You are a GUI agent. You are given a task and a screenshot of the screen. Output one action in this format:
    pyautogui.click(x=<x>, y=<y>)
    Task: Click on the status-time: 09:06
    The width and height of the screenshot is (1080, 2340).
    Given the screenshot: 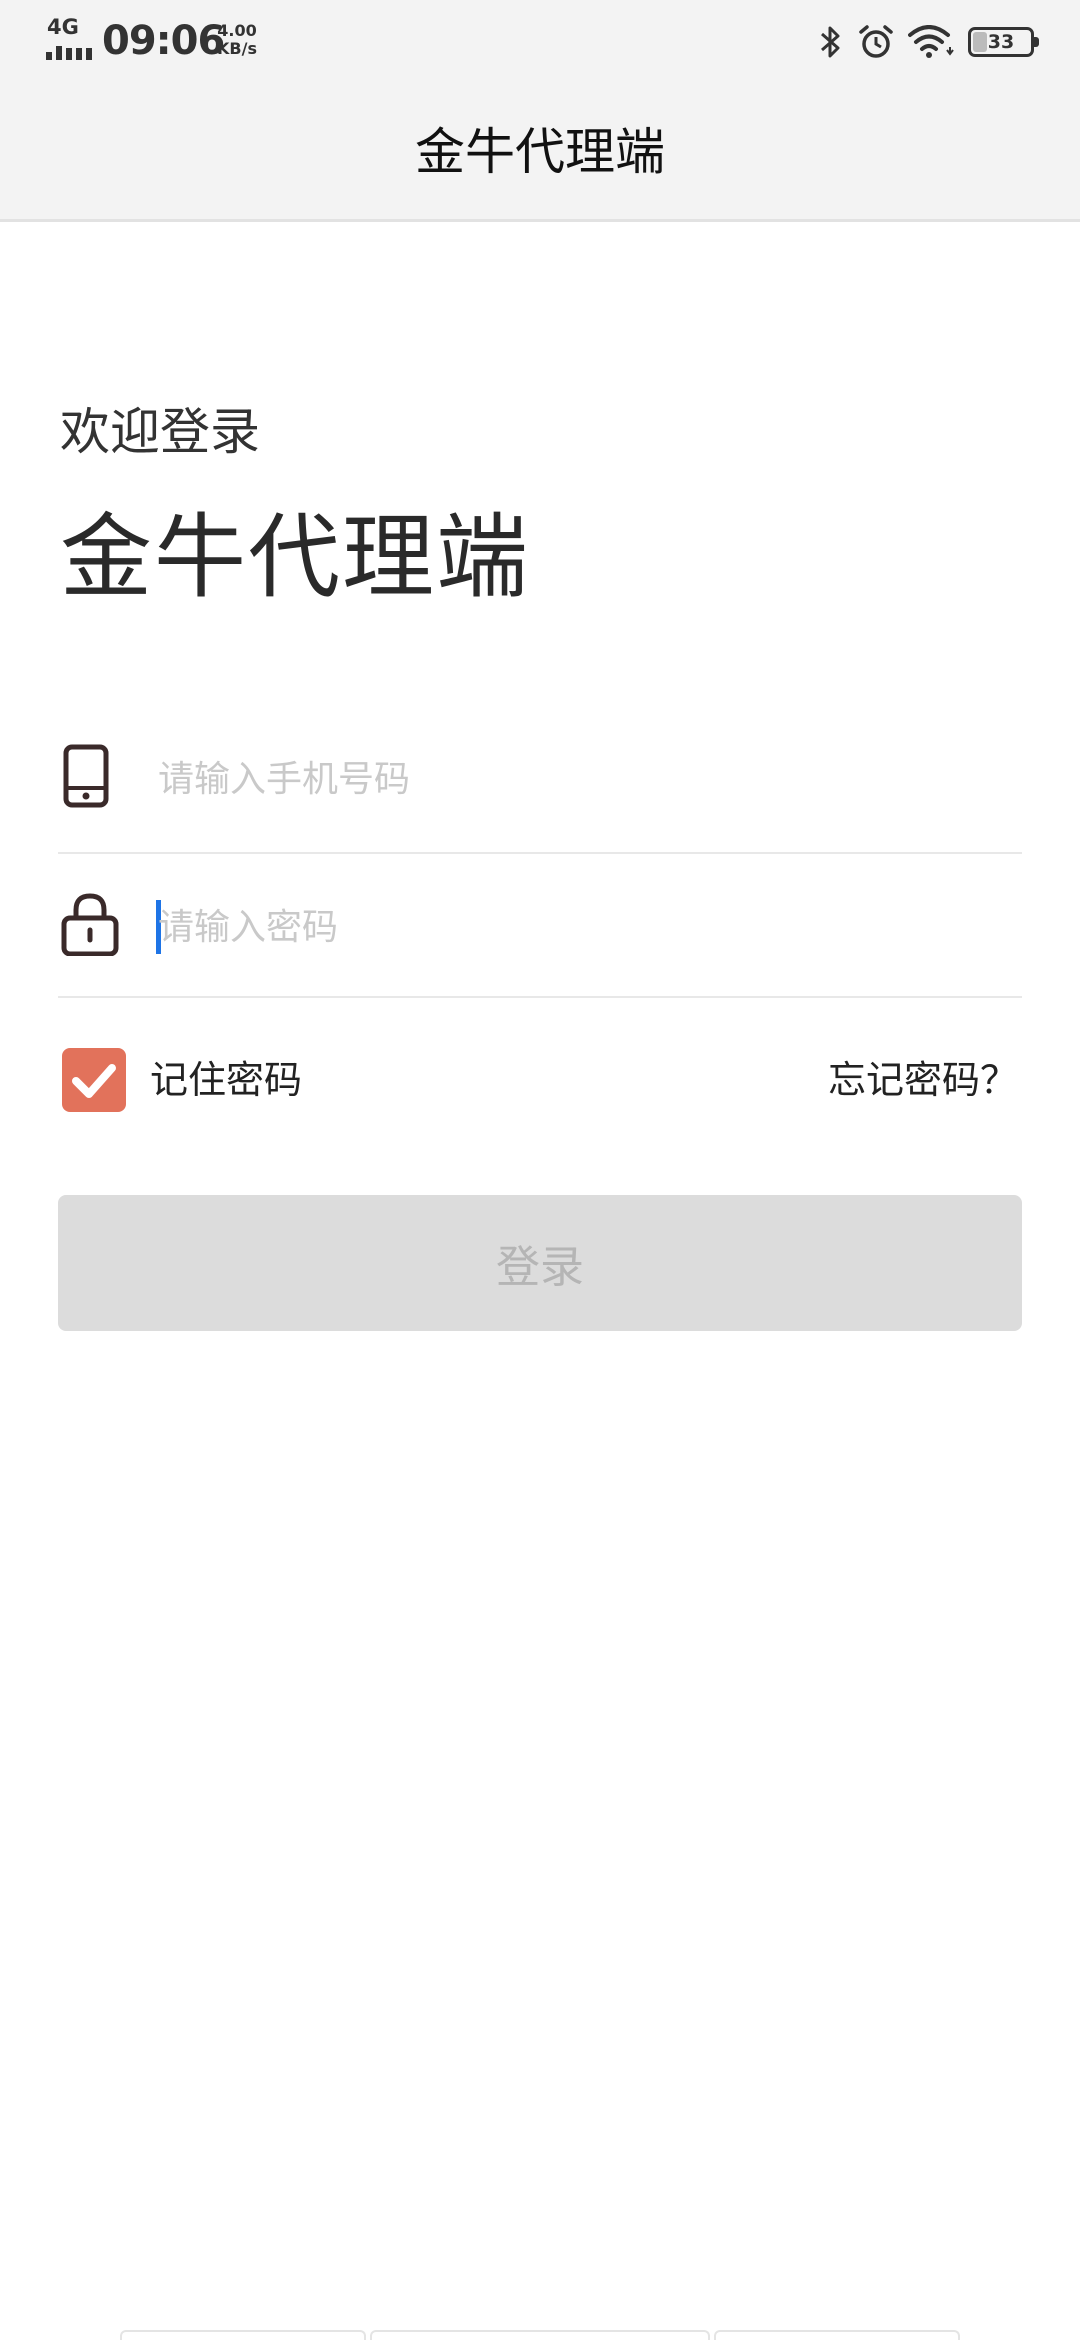 What is the action you would take?
    pyautogui.click(x=163, y=41)
    